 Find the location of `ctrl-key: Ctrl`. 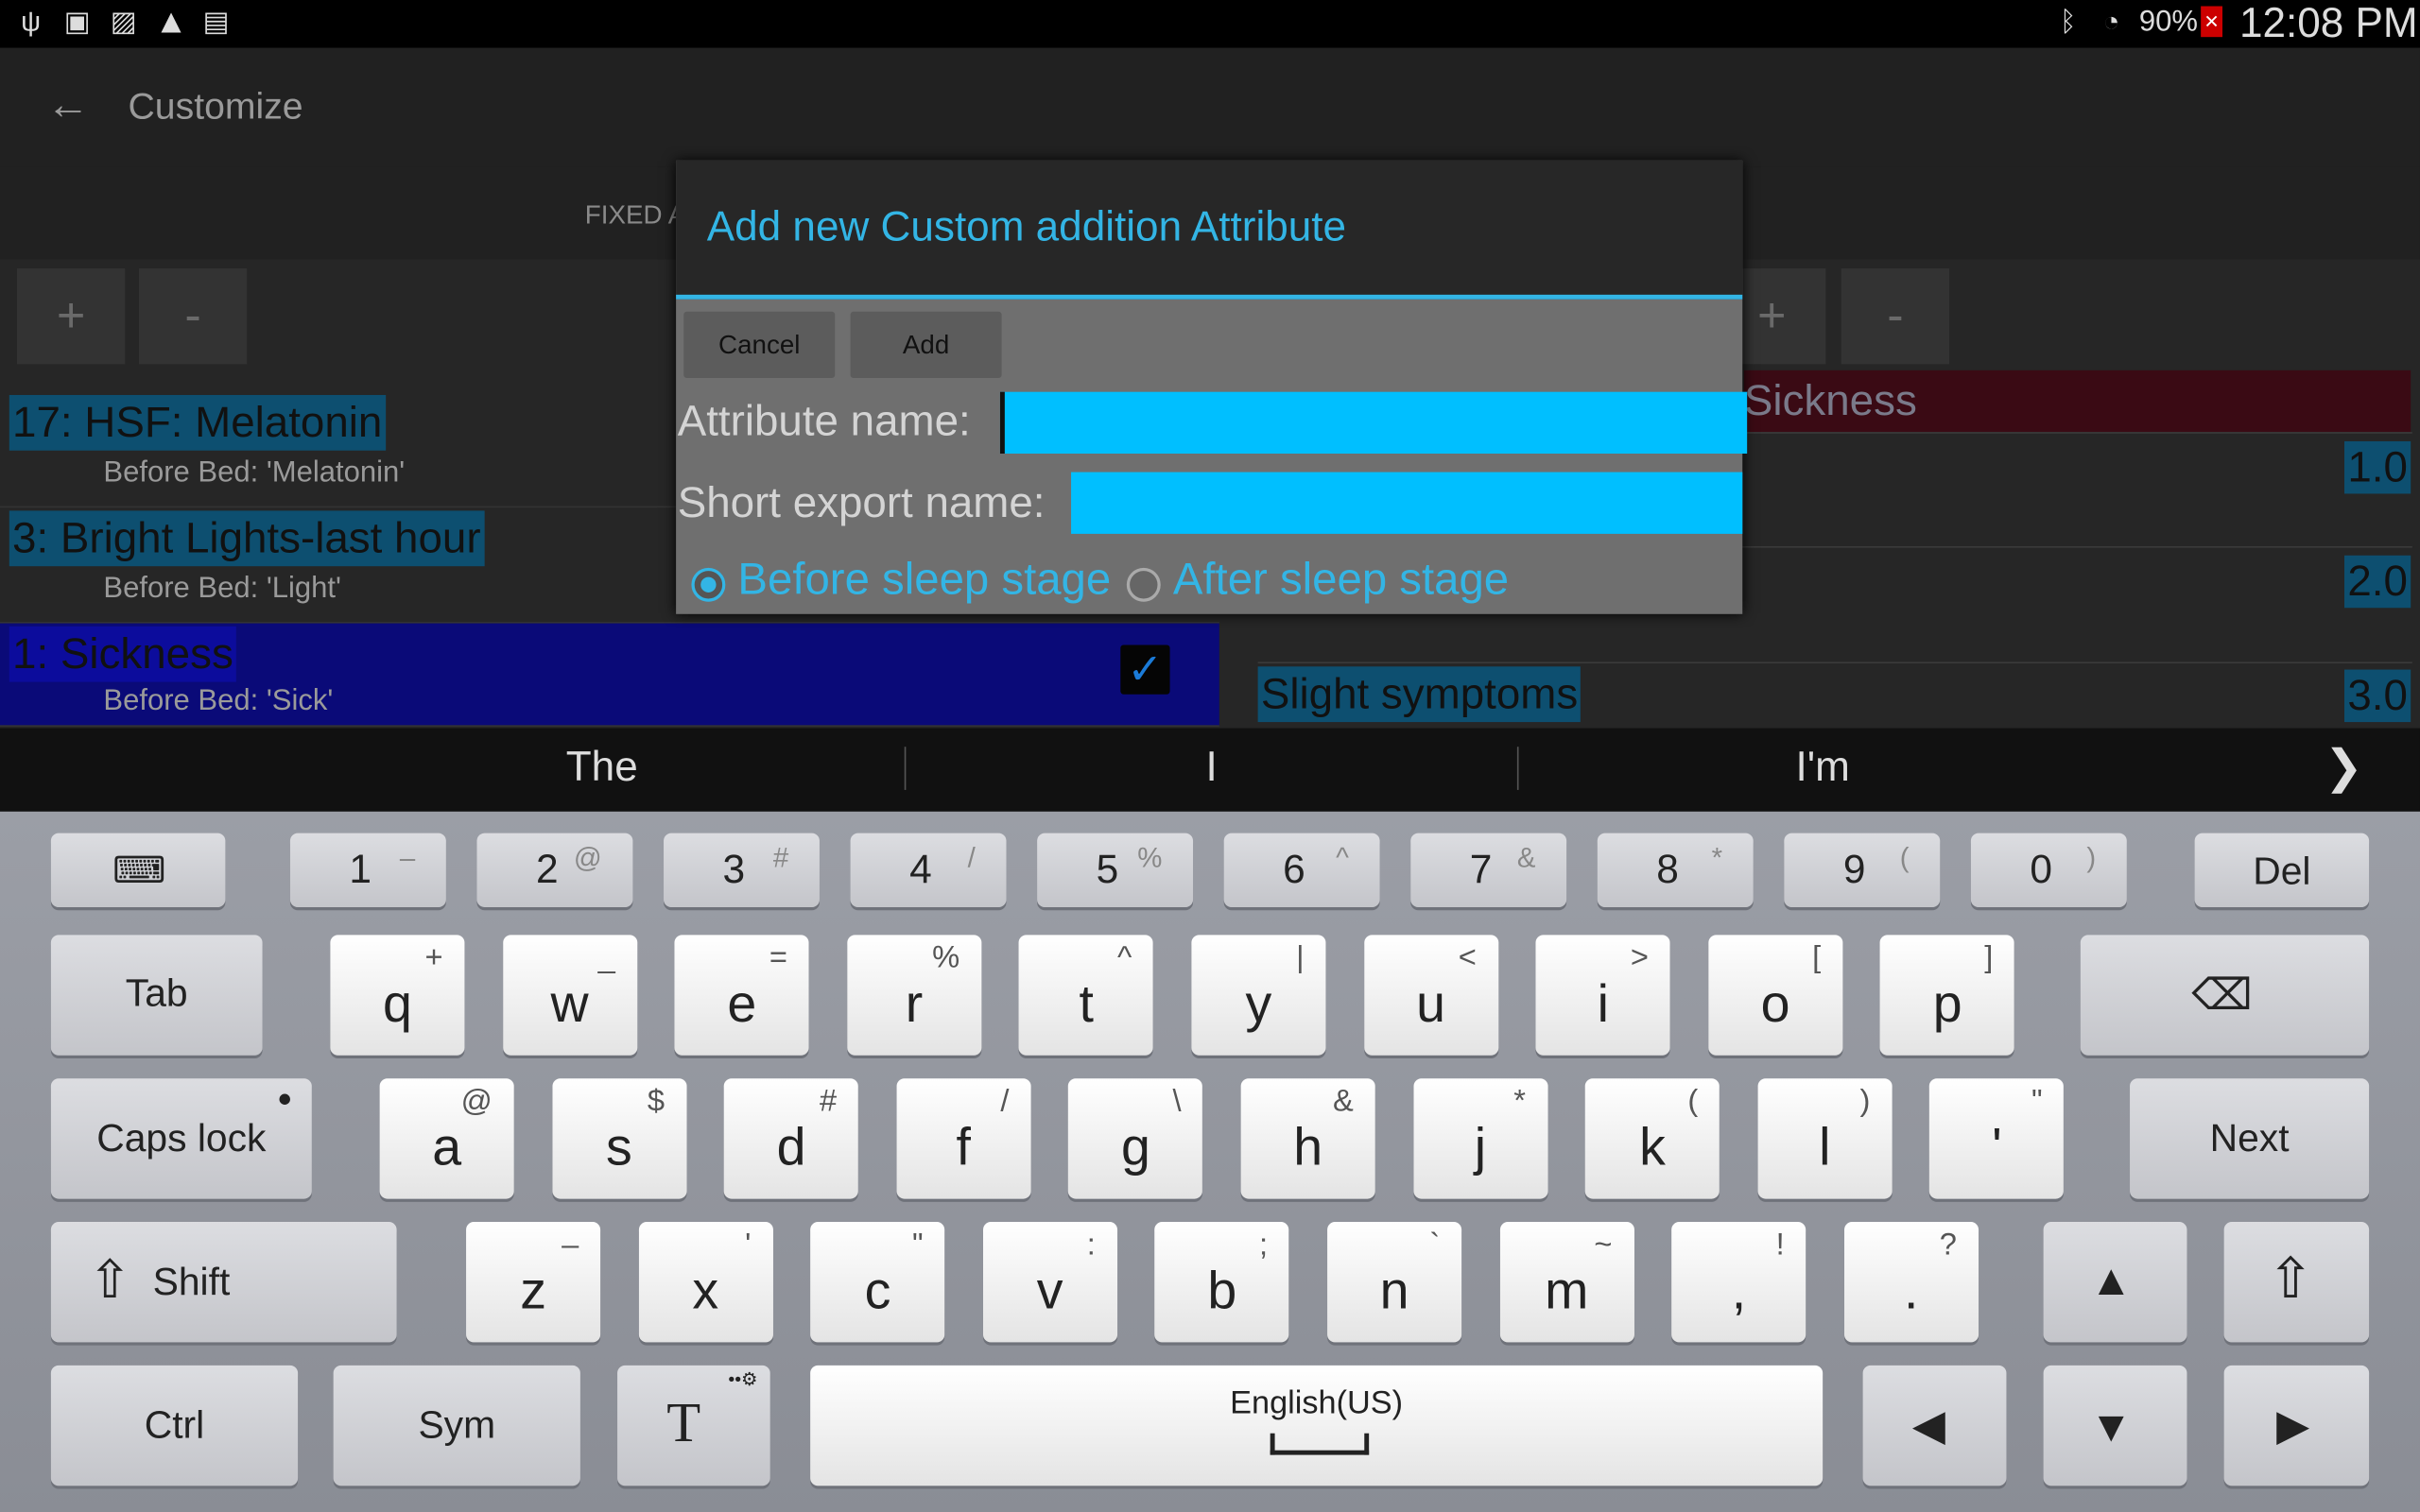

ctrl-key: Ctrl is located at coordinates (174, 1425).